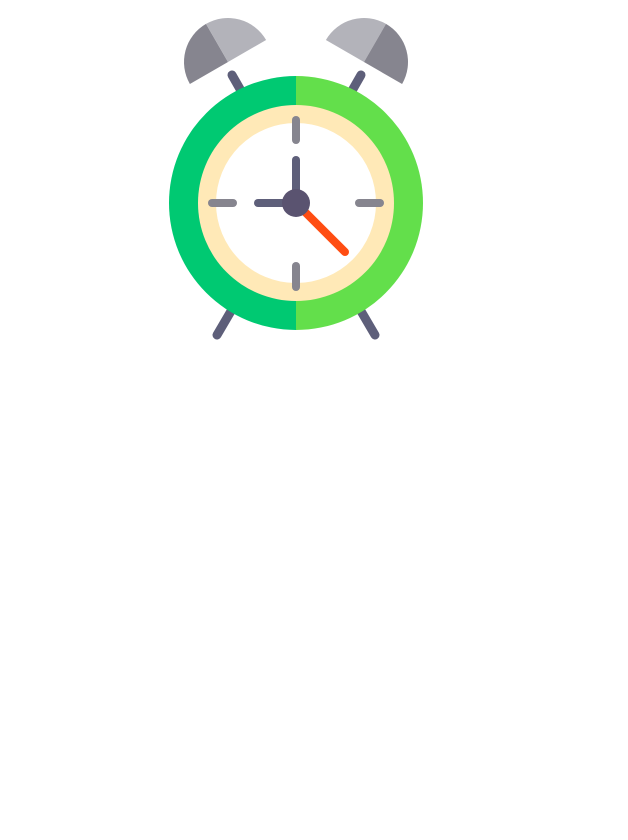  What do you see at coordinates (366, 51) in the screenshot?
I see `right-bell` at bounding box center [366, 51].